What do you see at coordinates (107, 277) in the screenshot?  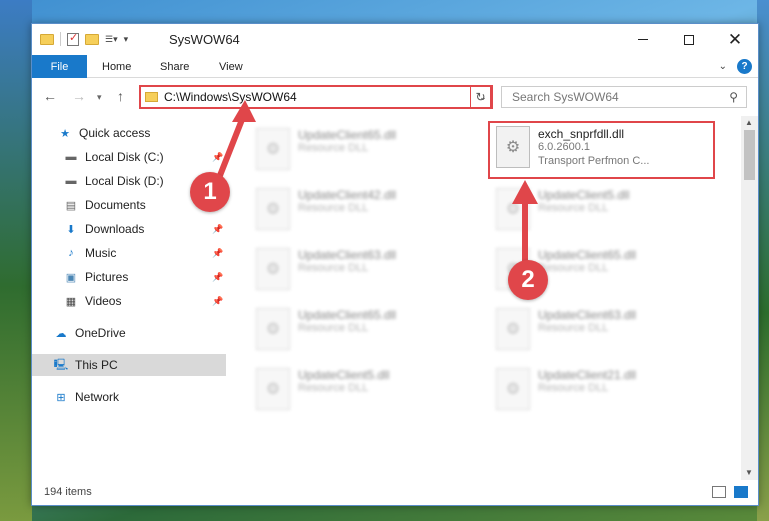 I see `sidebar-item-label: Pictures` at bounding box center [107, 277].